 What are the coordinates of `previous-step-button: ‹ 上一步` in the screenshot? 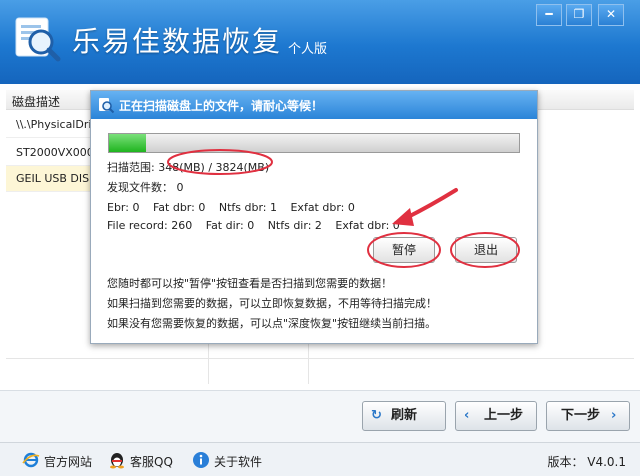 It's located at (496, 416).